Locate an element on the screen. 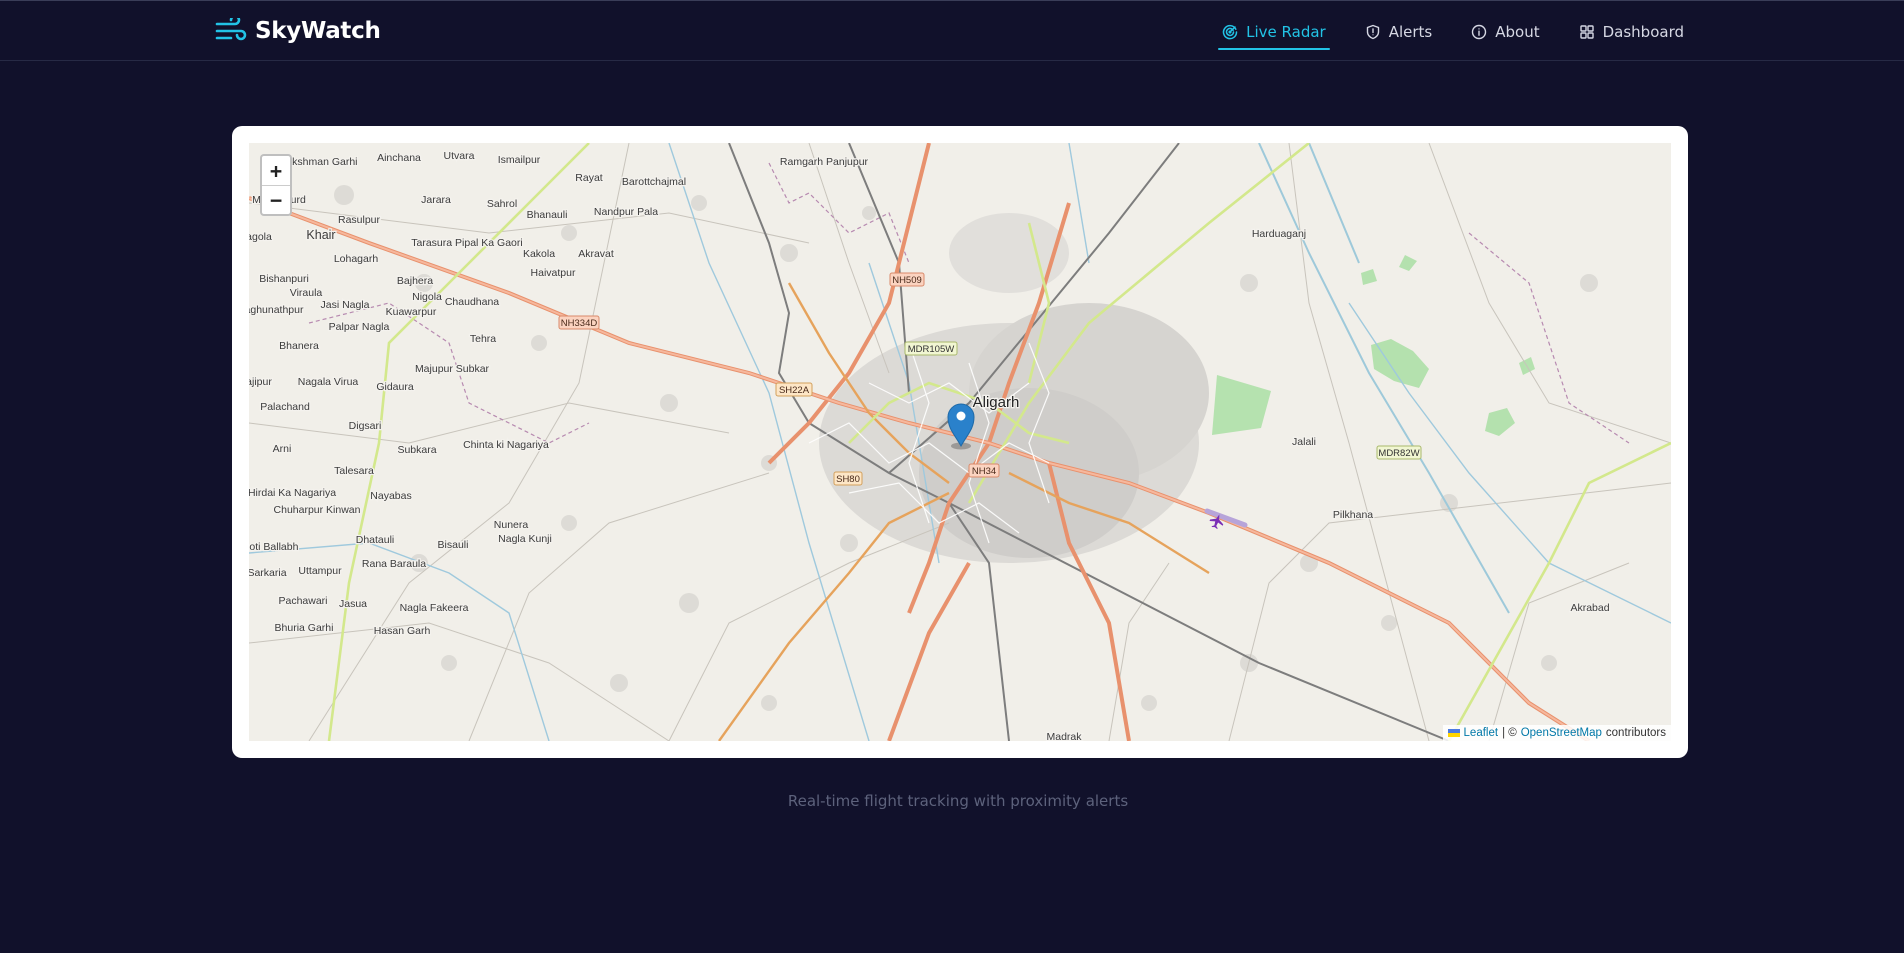 The width and height of the screenshot is (1904, 953). place-label: Rasulpur is located at coordinates (359, 220).